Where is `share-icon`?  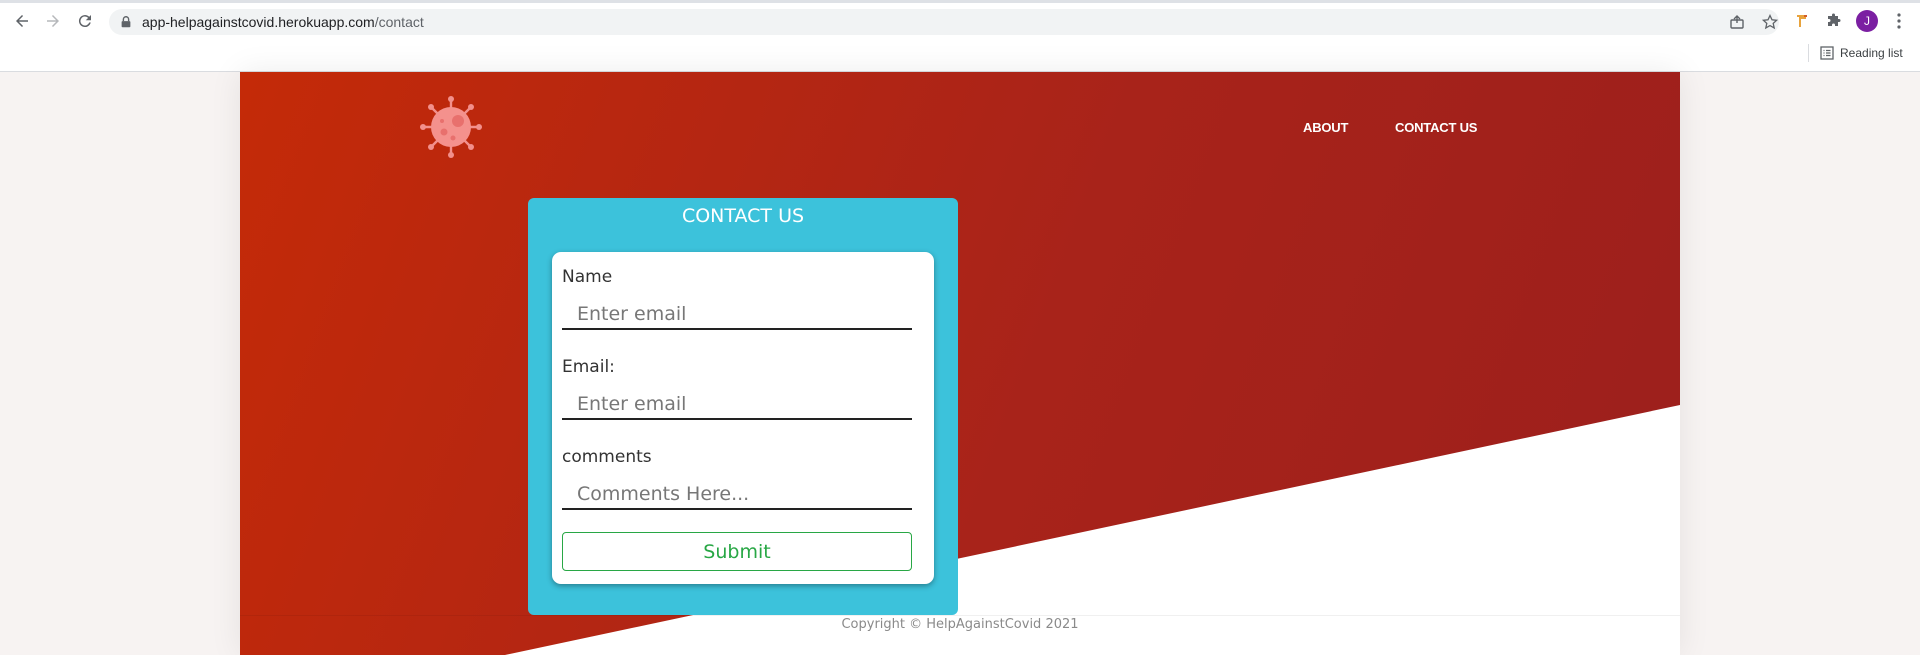
share-icon is located at coordinates (1737, 22).